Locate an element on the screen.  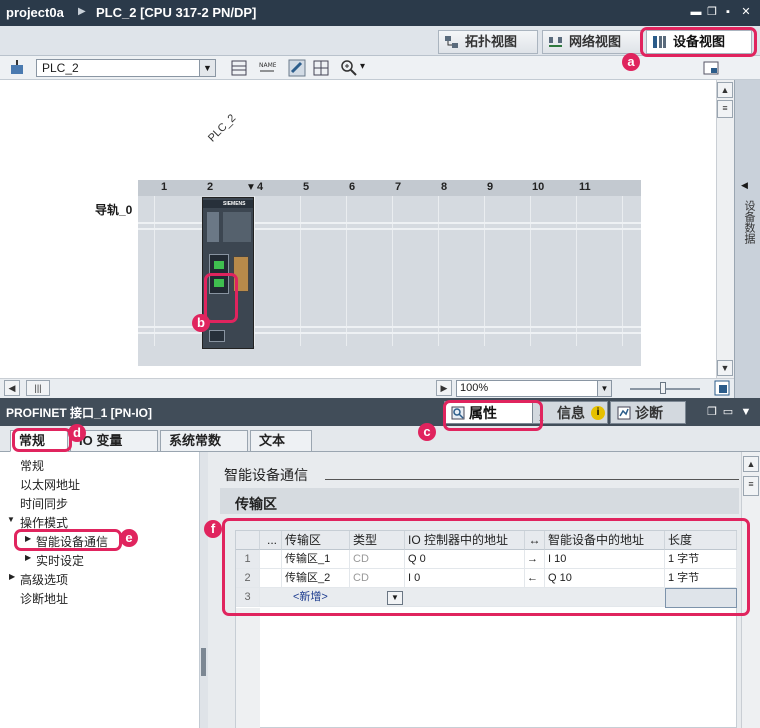
property-subtabs: 常规 IO 变量 系统常数 文本 is located at coordinates (380, 439).